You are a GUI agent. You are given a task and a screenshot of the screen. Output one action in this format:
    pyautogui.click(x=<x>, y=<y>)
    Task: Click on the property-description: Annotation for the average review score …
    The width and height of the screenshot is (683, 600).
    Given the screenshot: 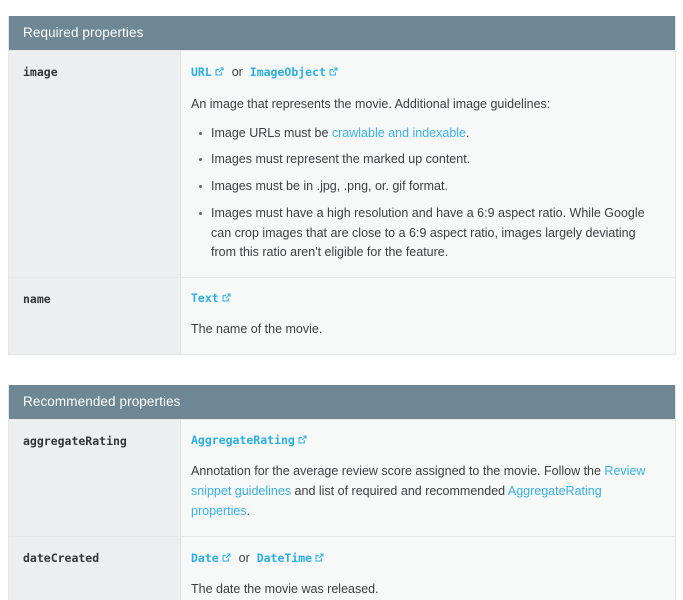 What is the action you would take?
    pyautogui.click(x=427, y=491)
    